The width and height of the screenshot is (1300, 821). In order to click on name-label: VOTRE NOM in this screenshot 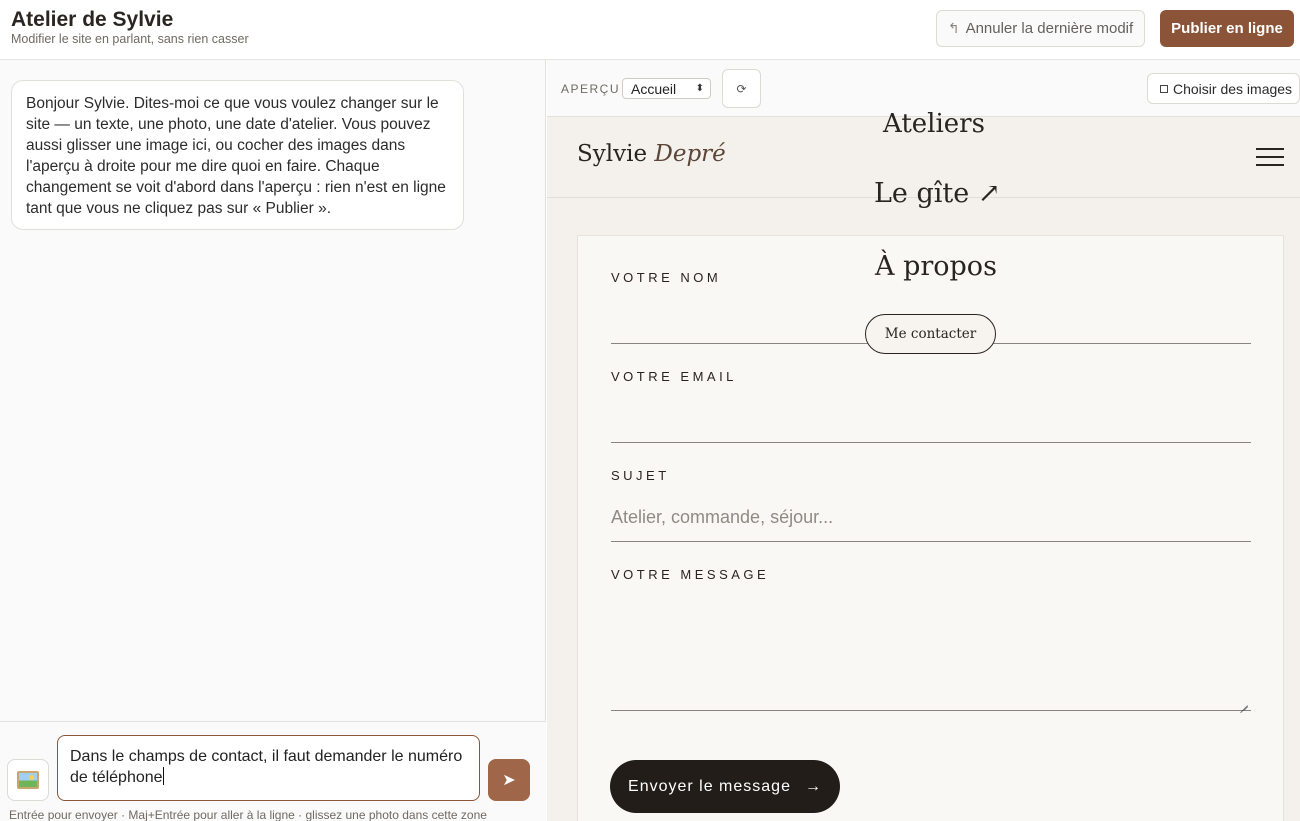, I will do `click(666, 277)`.